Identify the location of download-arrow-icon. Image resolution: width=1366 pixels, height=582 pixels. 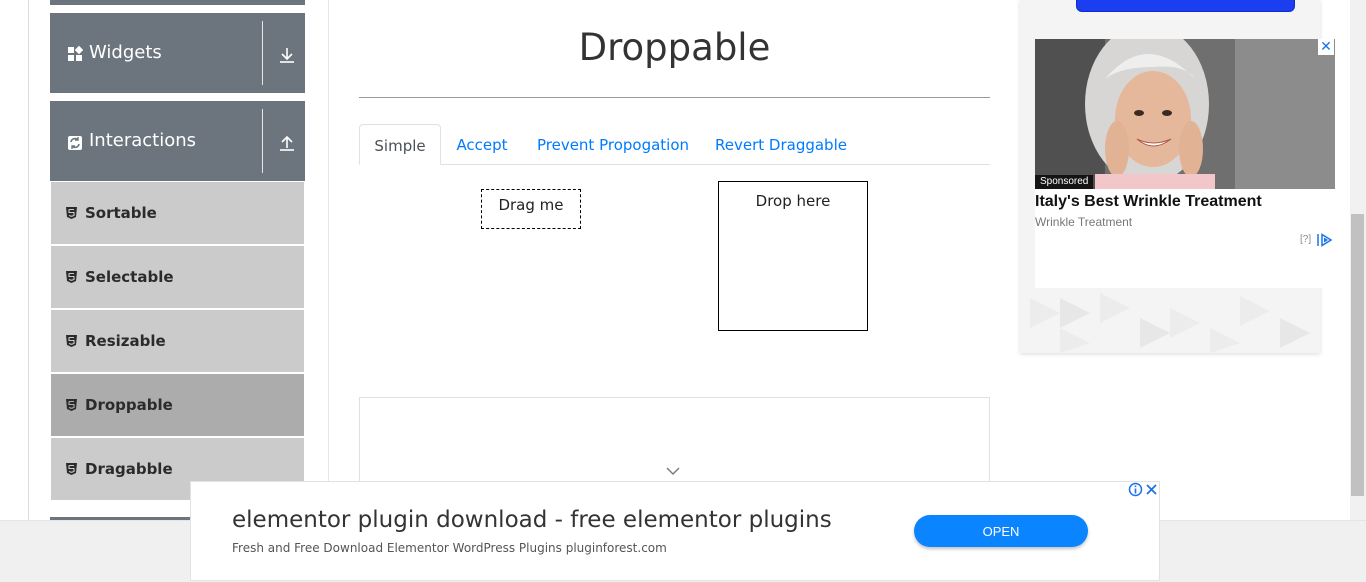
(287, 55).